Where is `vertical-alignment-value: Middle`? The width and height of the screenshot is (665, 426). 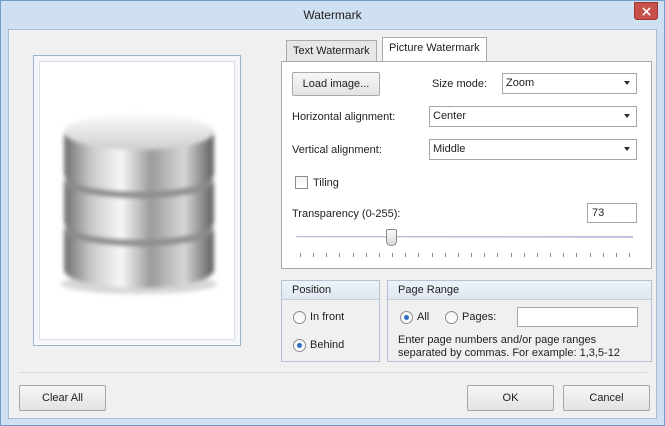 vertical-alignment-value: Middle is located at coordinates (449, 149).